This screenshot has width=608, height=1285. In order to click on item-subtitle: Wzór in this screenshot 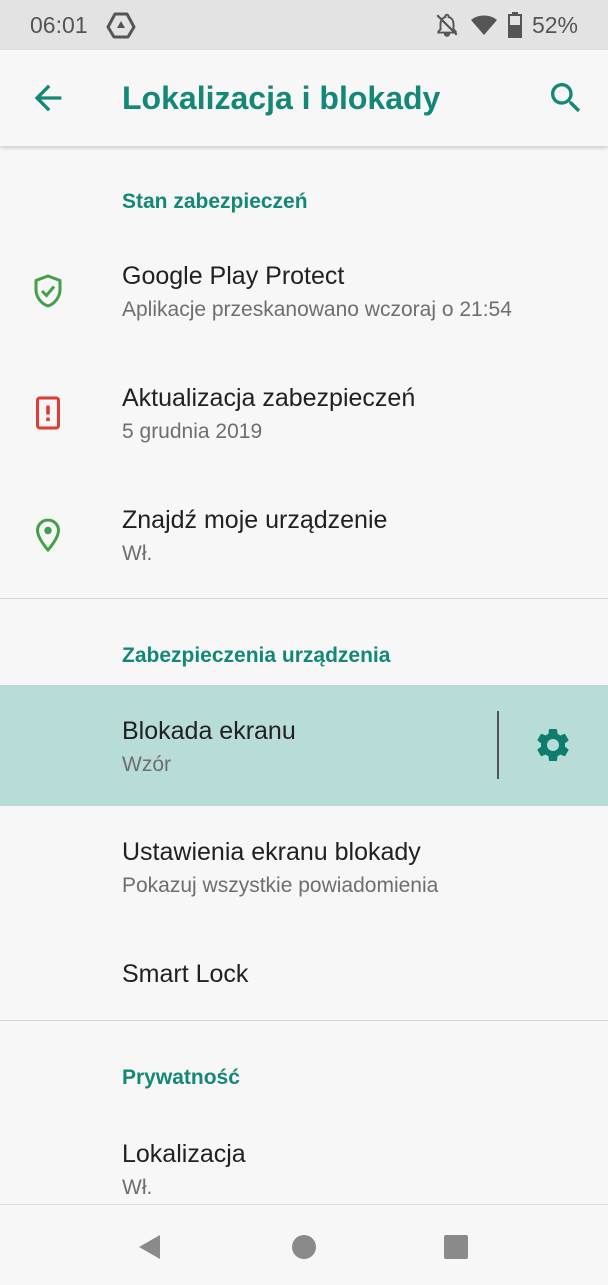, I will do `click(146, 764)`.